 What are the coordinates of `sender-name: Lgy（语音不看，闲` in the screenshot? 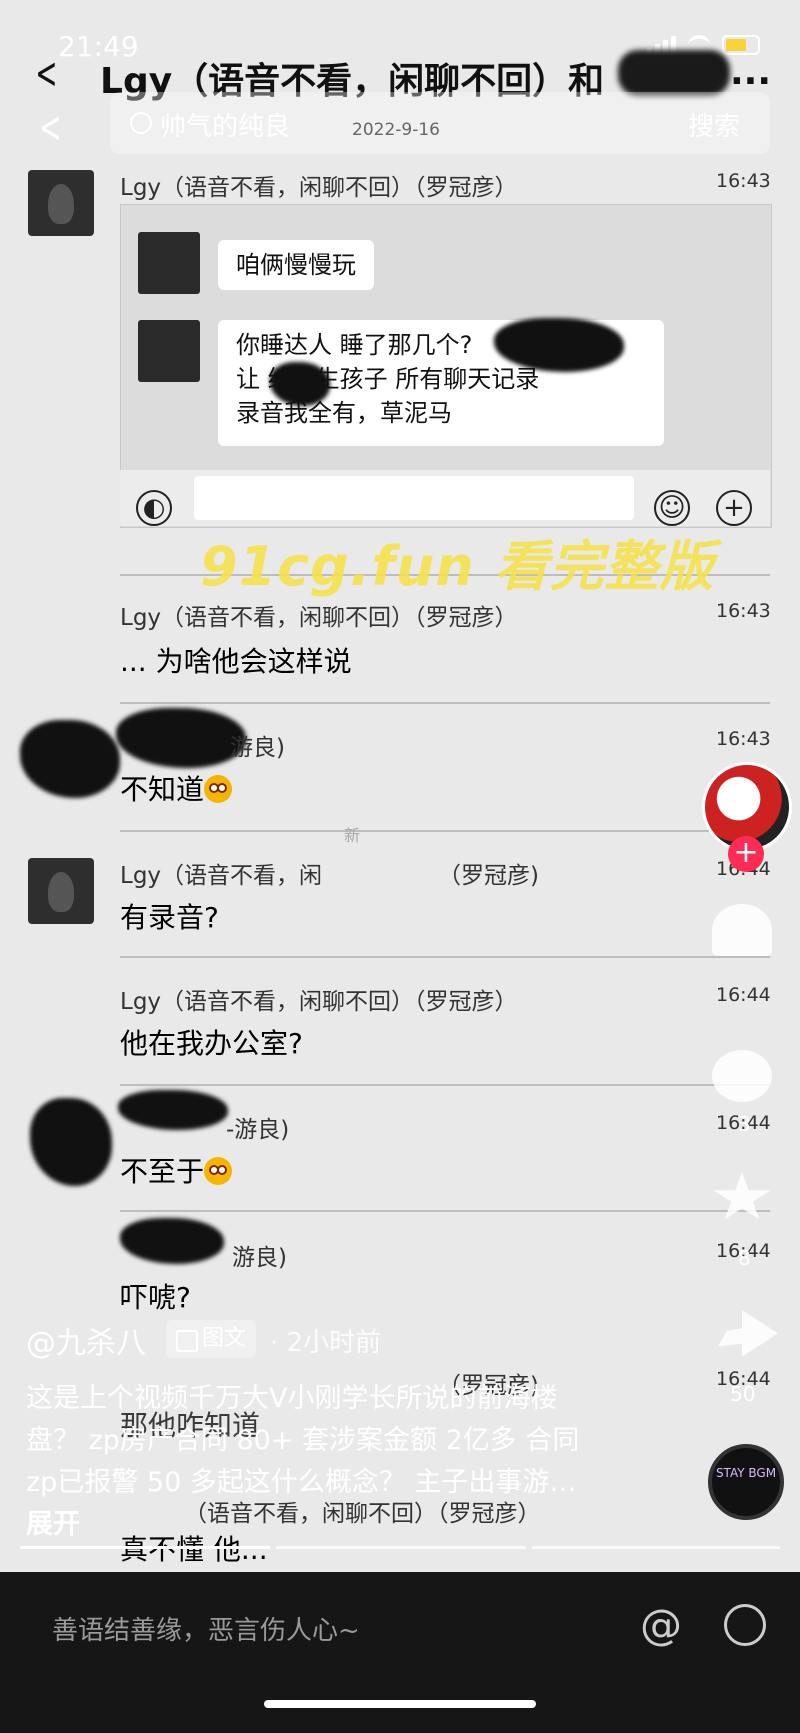 It's located at (221, 876).